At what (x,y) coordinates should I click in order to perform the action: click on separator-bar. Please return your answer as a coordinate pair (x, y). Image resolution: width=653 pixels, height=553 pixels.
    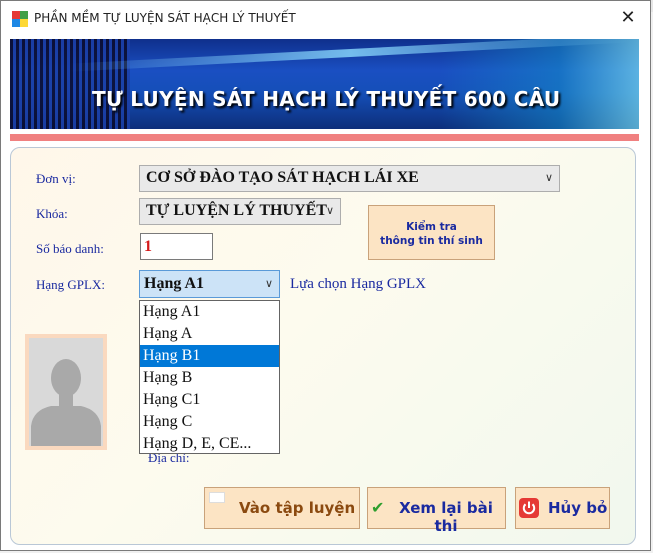
    Looking at the image, I should click on (324, 137).